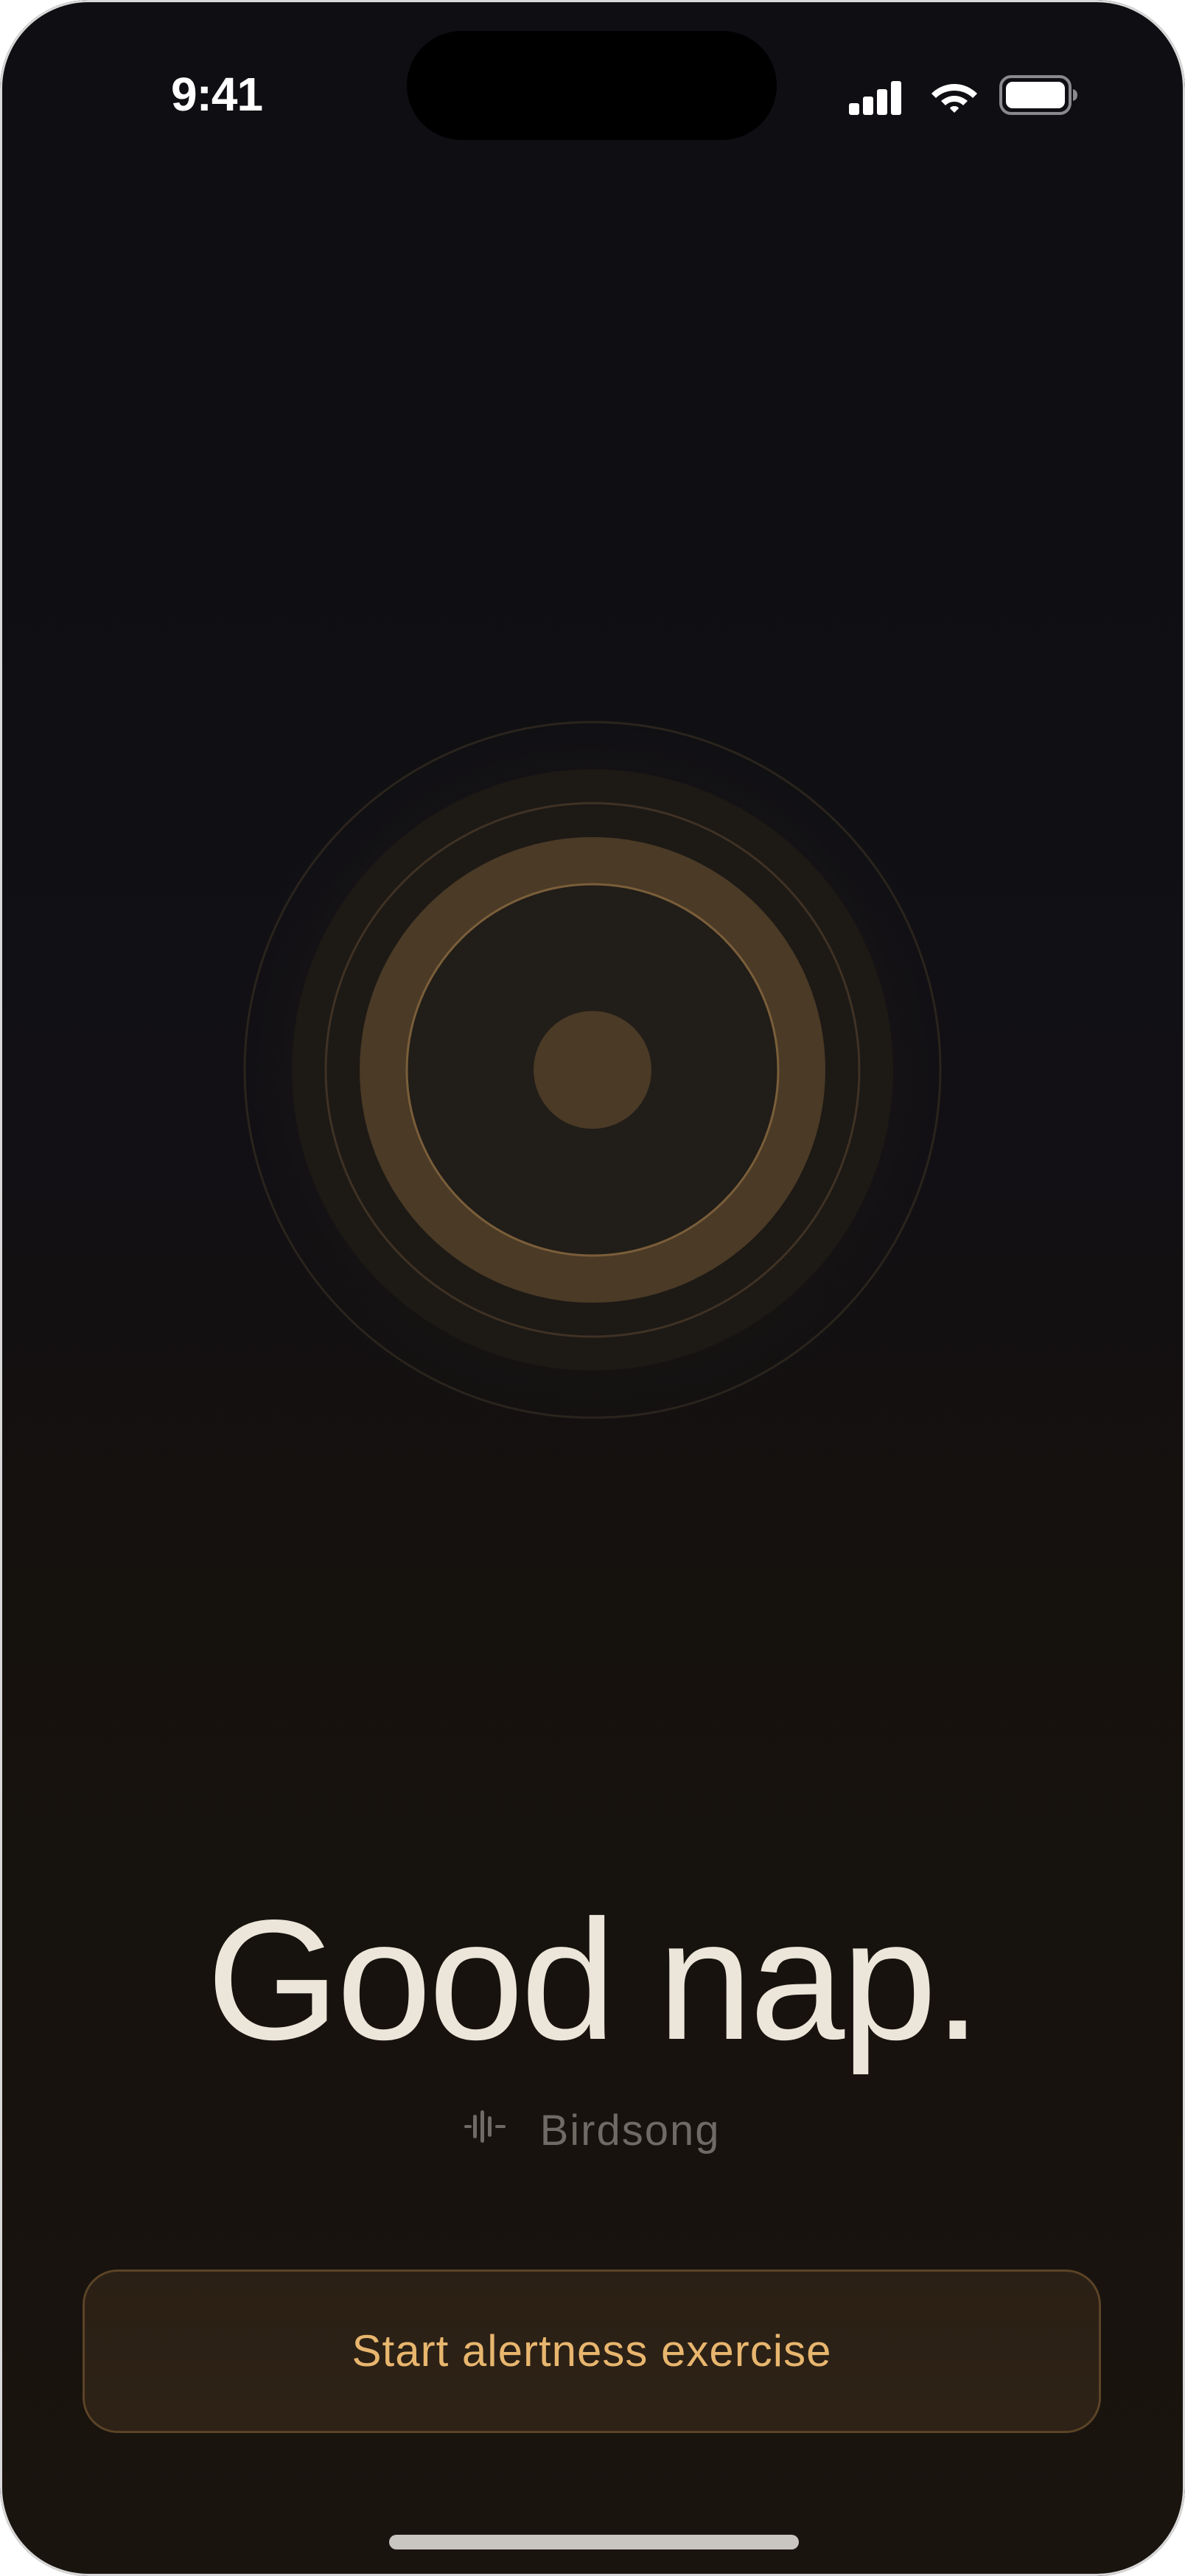  I want to click on cellular-signal-icon, so click(875, 98).